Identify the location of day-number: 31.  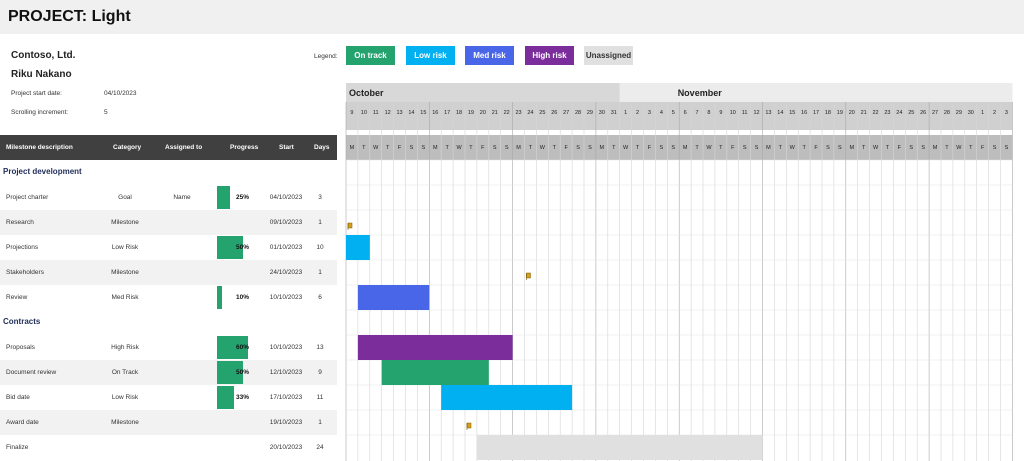
(614, 113).